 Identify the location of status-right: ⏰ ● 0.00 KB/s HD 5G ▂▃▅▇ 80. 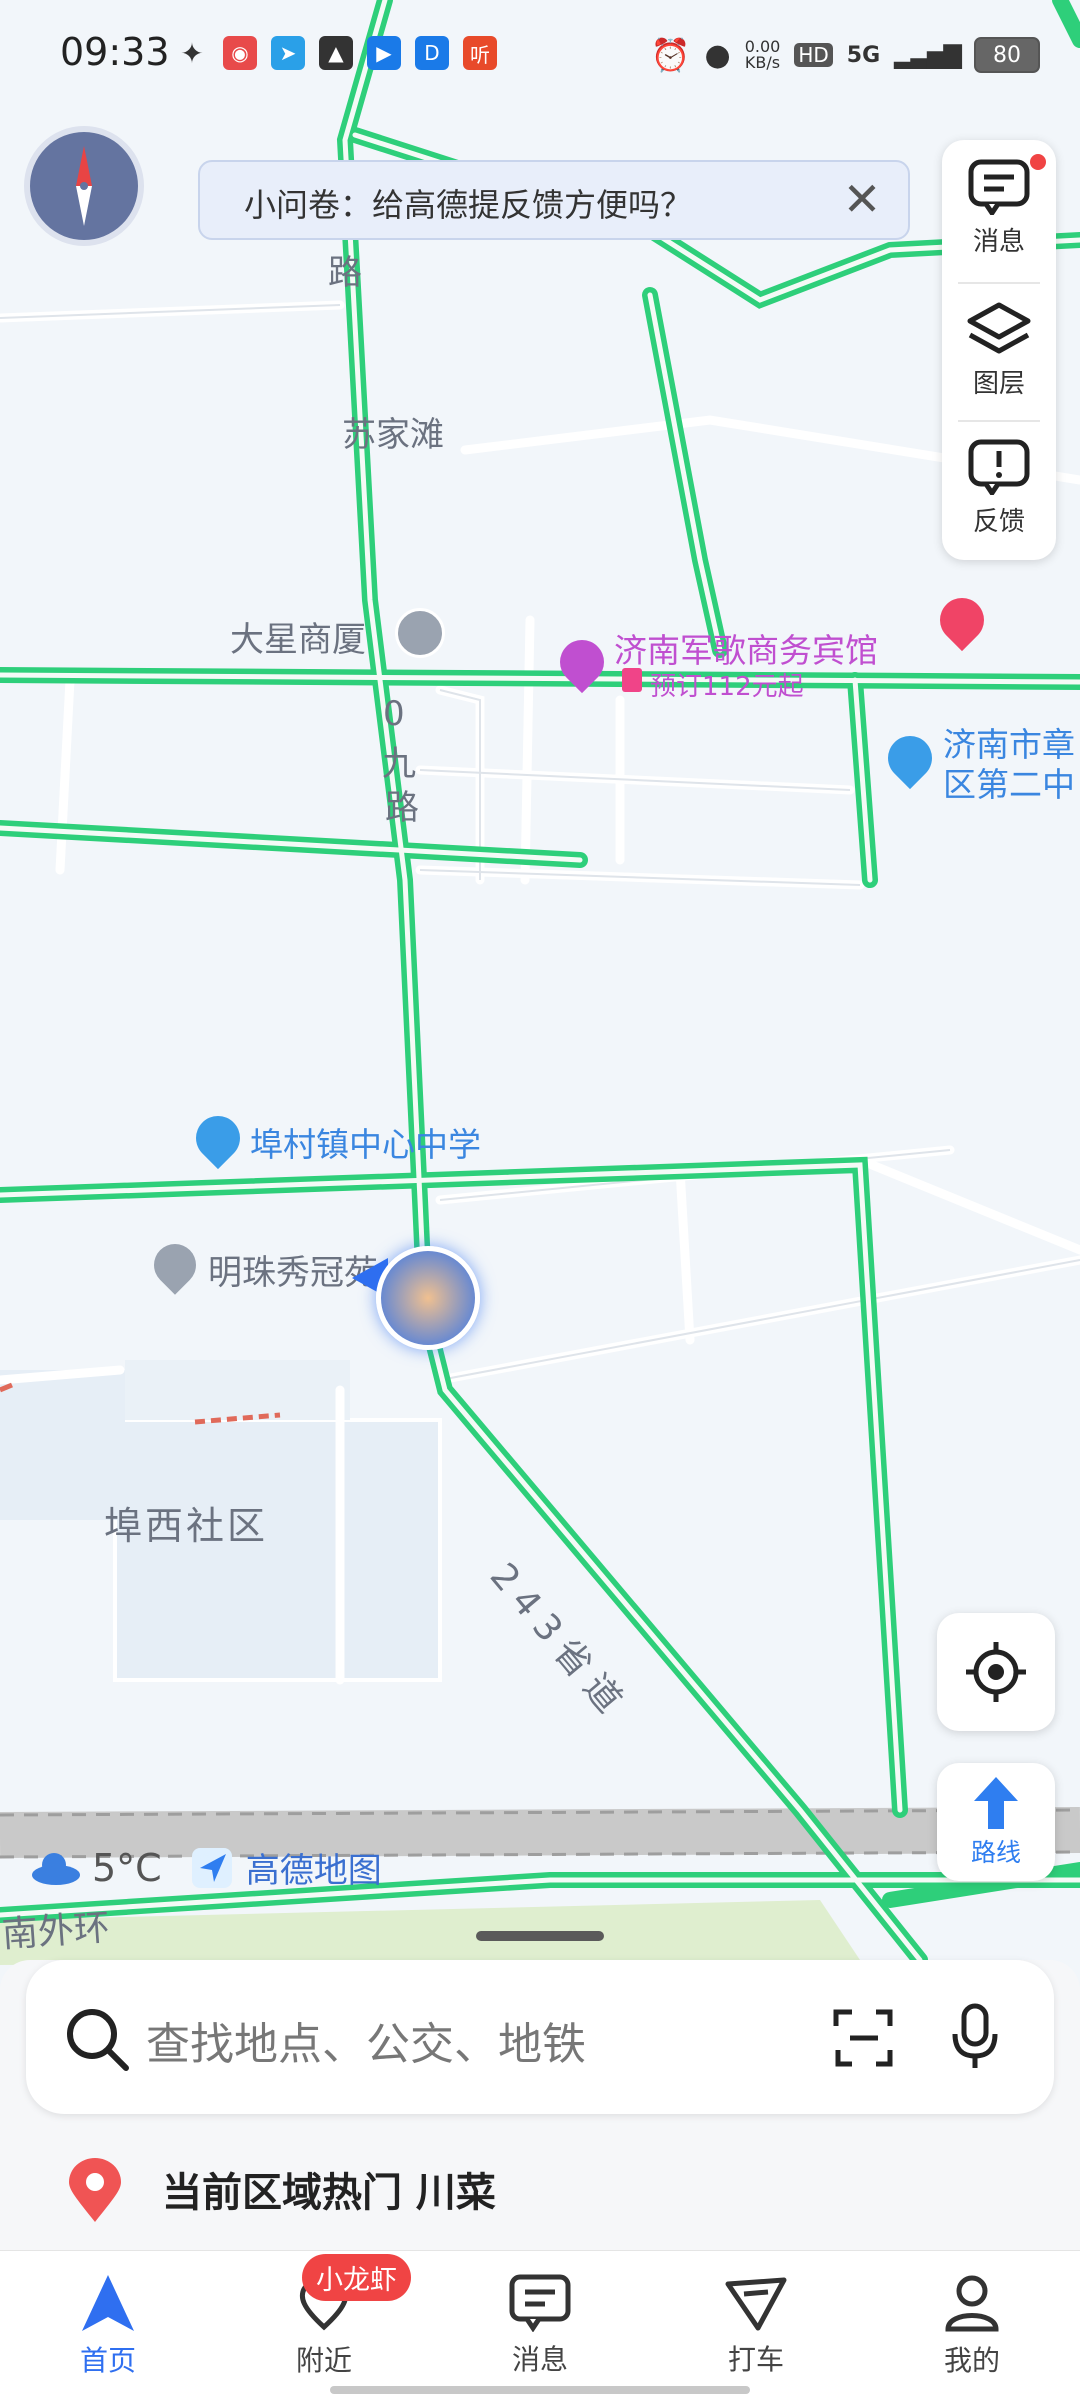
(845, 55).